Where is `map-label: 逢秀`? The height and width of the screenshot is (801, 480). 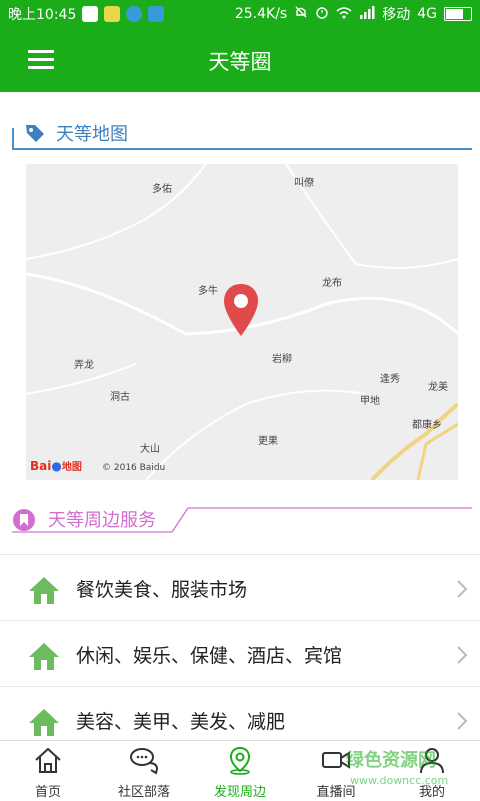 map-label: 逢秀 is located at coordinates (390, 379).